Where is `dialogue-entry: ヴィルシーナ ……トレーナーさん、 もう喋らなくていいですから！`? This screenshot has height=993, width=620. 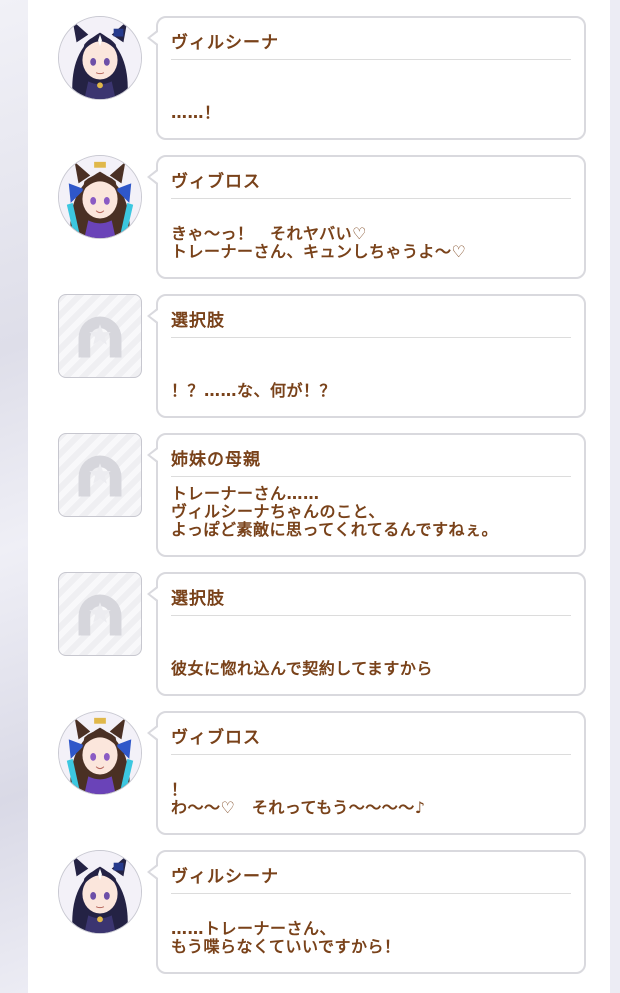 dialogue-entry: ヴィルシーナ ……トレーナーさん、 もう喋らなくていいですから！ is located at coordinates (319, 913).